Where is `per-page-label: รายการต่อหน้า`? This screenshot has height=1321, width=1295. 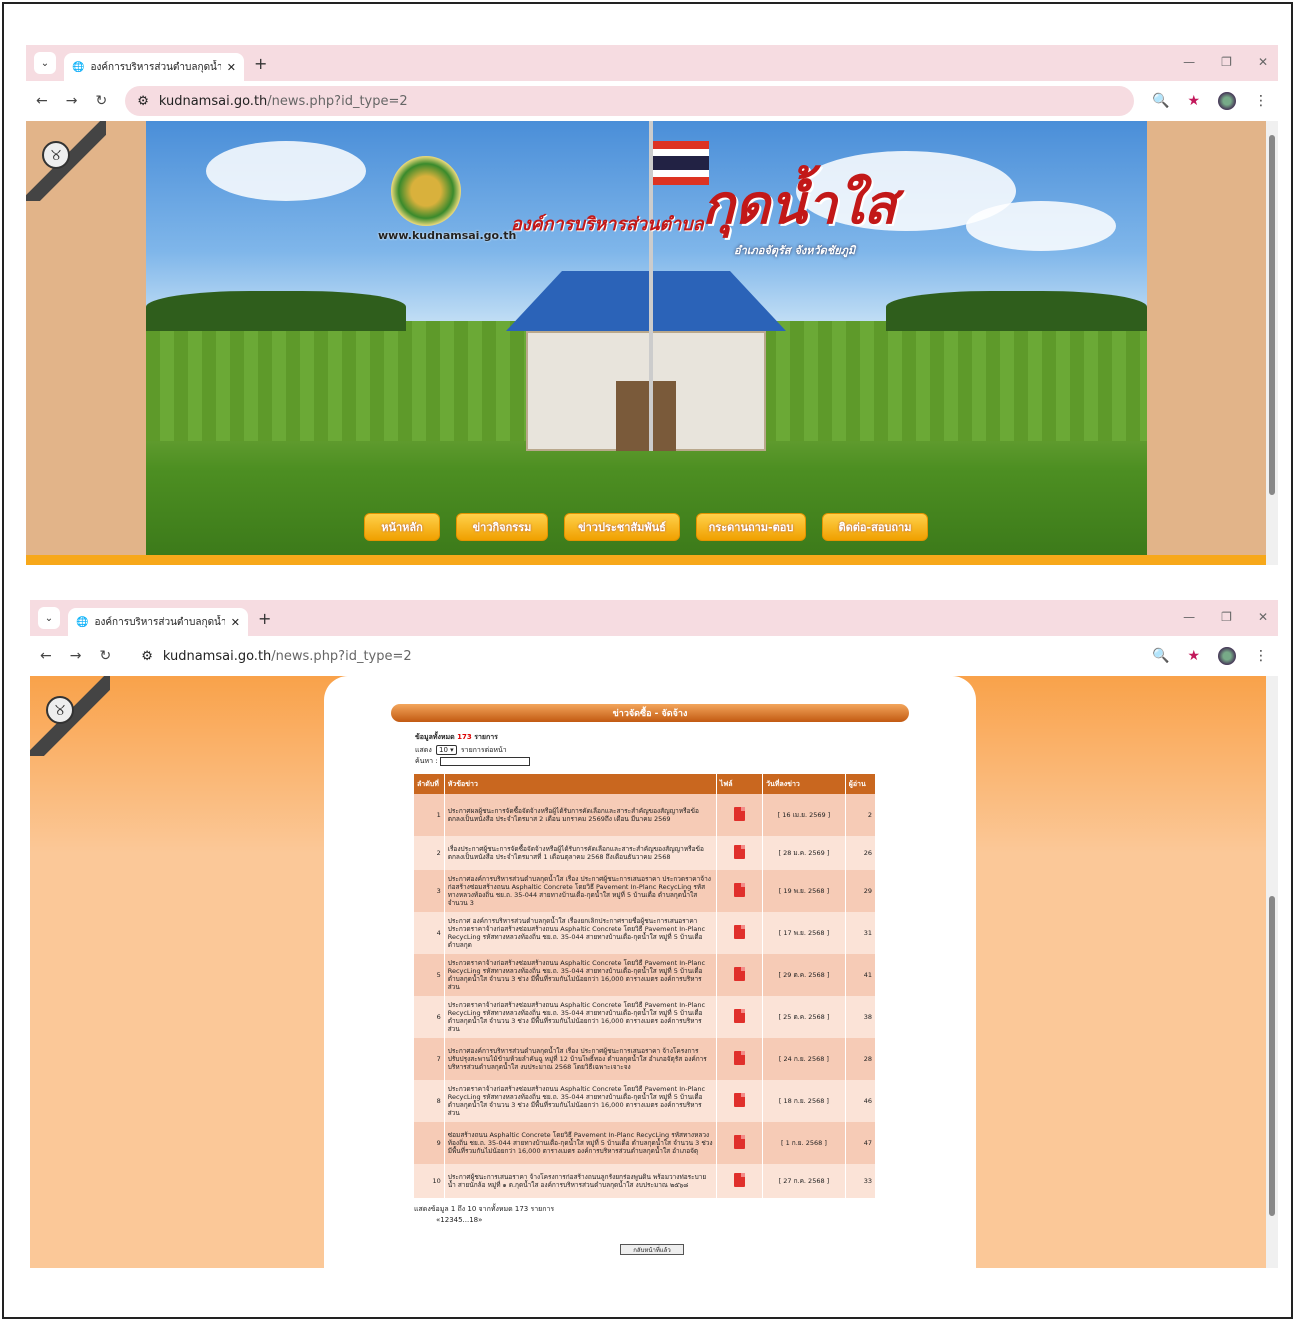 per-page-label: รายการต่อหน้า is located at coordinates (483, 750).